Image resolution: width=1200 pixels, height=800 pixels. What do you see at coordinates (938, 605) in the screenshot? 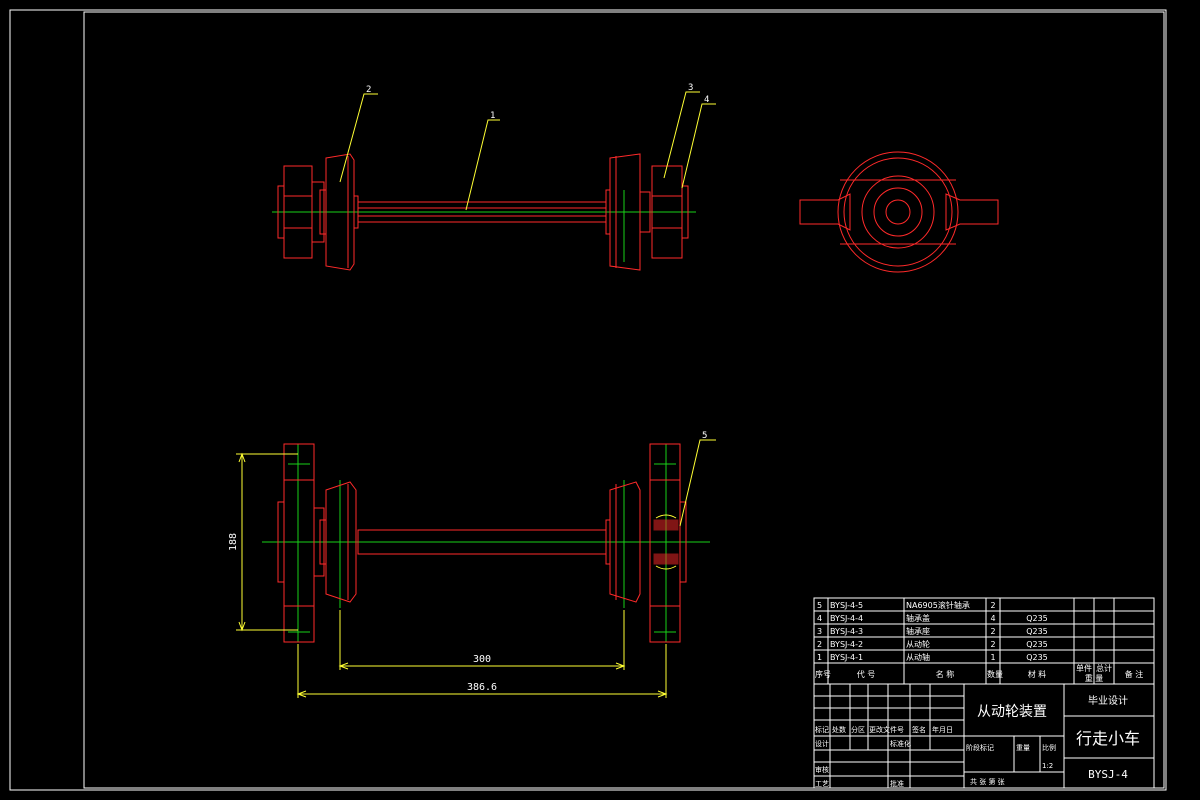
I see `parts-row-0-name: NA6905滚针轴承` at bounding box center [938, 605].